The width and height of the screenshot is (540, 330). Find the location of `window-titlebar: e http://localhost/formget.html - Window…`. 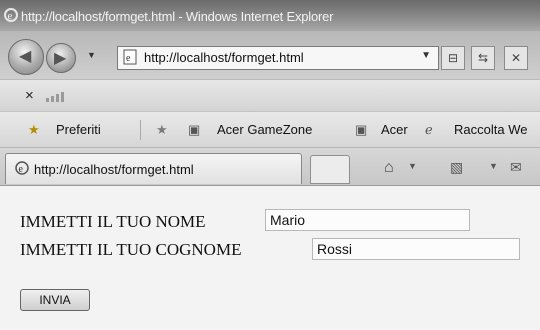

window-titlebar: e http://localhost/formget.html - Window… is located at coordinates (270, 15).